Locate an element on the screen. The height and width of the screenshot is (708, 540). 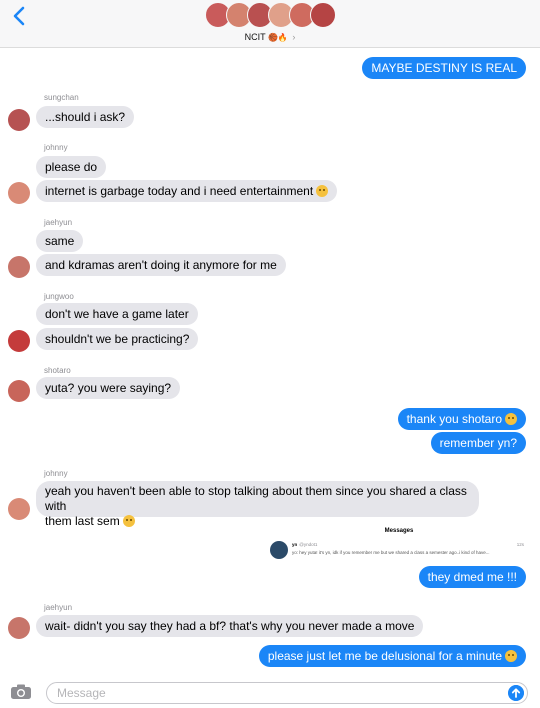
incoming-message-bubble: please do is located at coordinates (71, 167).